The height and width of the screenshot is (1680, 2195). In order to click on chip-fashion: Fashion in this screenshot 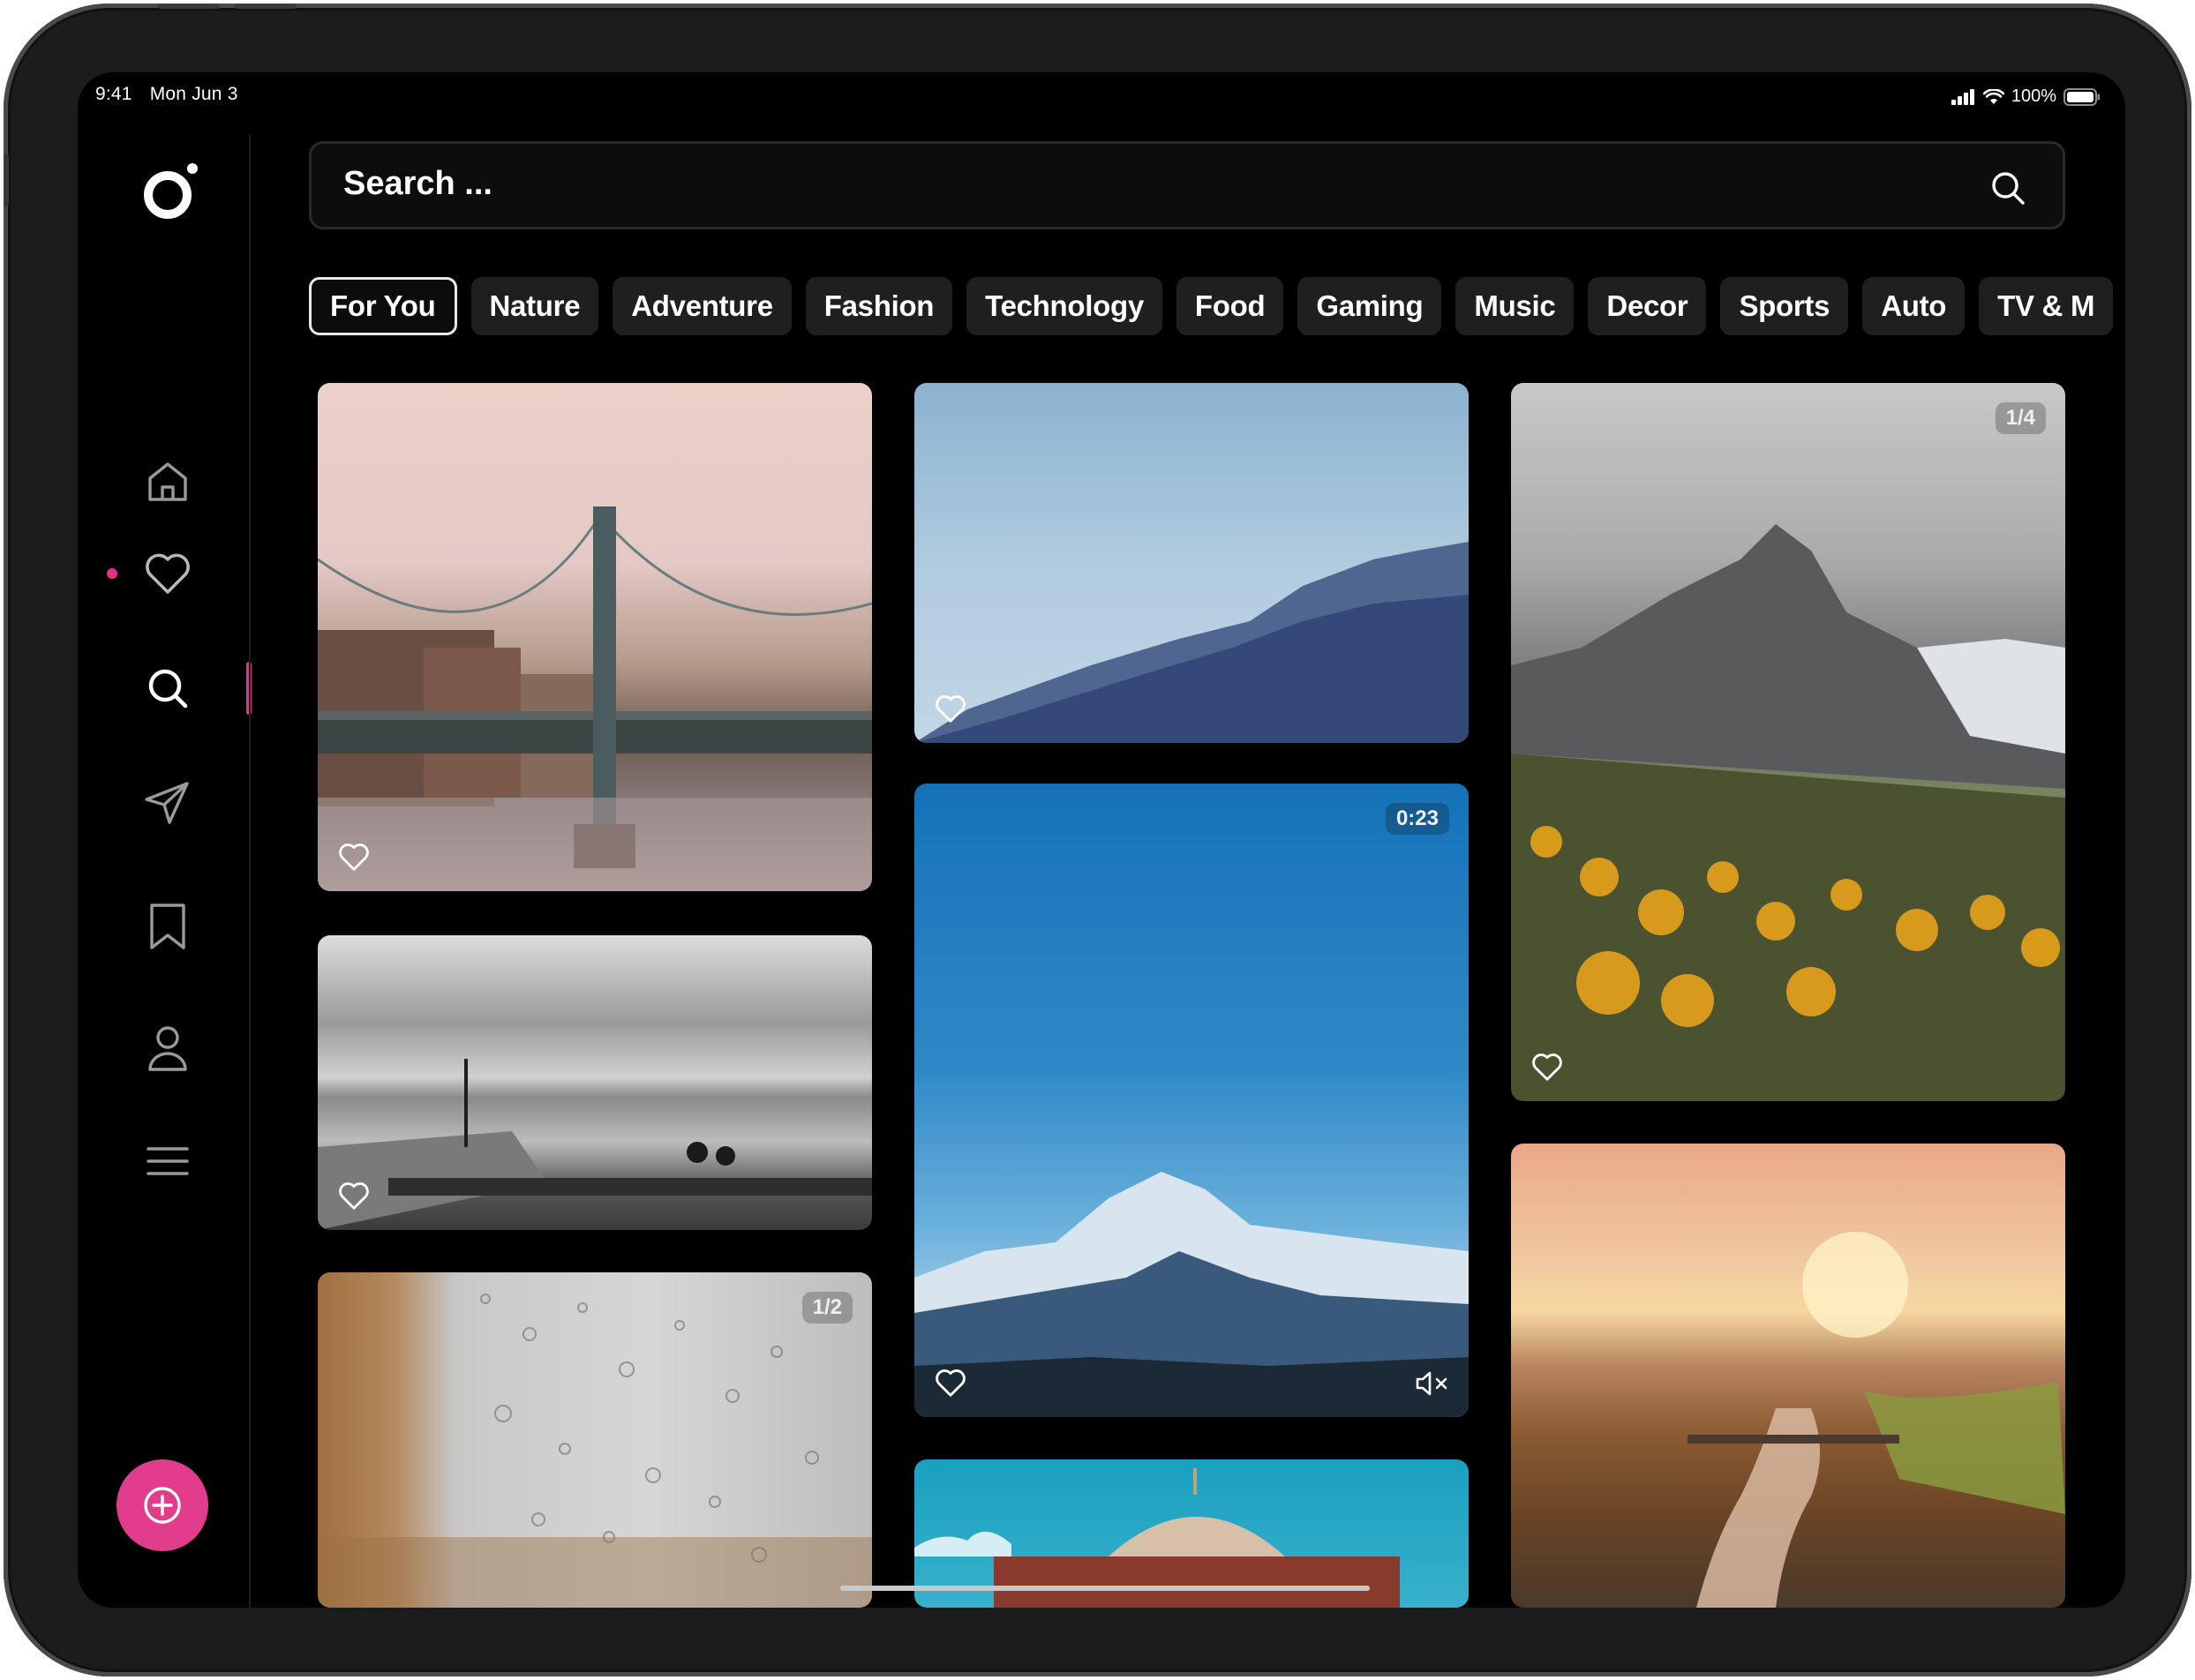, I will do `click(879, 306)`.